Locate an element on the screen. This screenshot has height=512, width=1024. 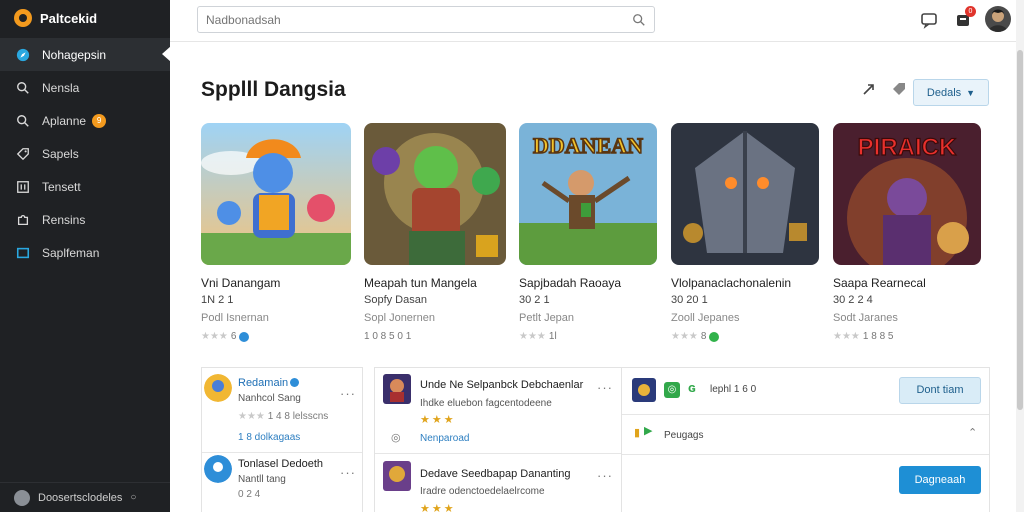
sidebar-item-label: Saplfeman is located at coordinates (71, 252).